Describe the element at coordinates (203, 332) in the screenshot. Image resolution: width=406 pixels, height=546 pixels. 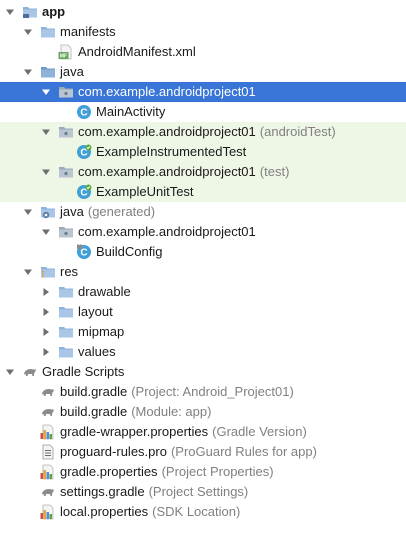
I see `tree-row-mipmap: mipmap` at that location.